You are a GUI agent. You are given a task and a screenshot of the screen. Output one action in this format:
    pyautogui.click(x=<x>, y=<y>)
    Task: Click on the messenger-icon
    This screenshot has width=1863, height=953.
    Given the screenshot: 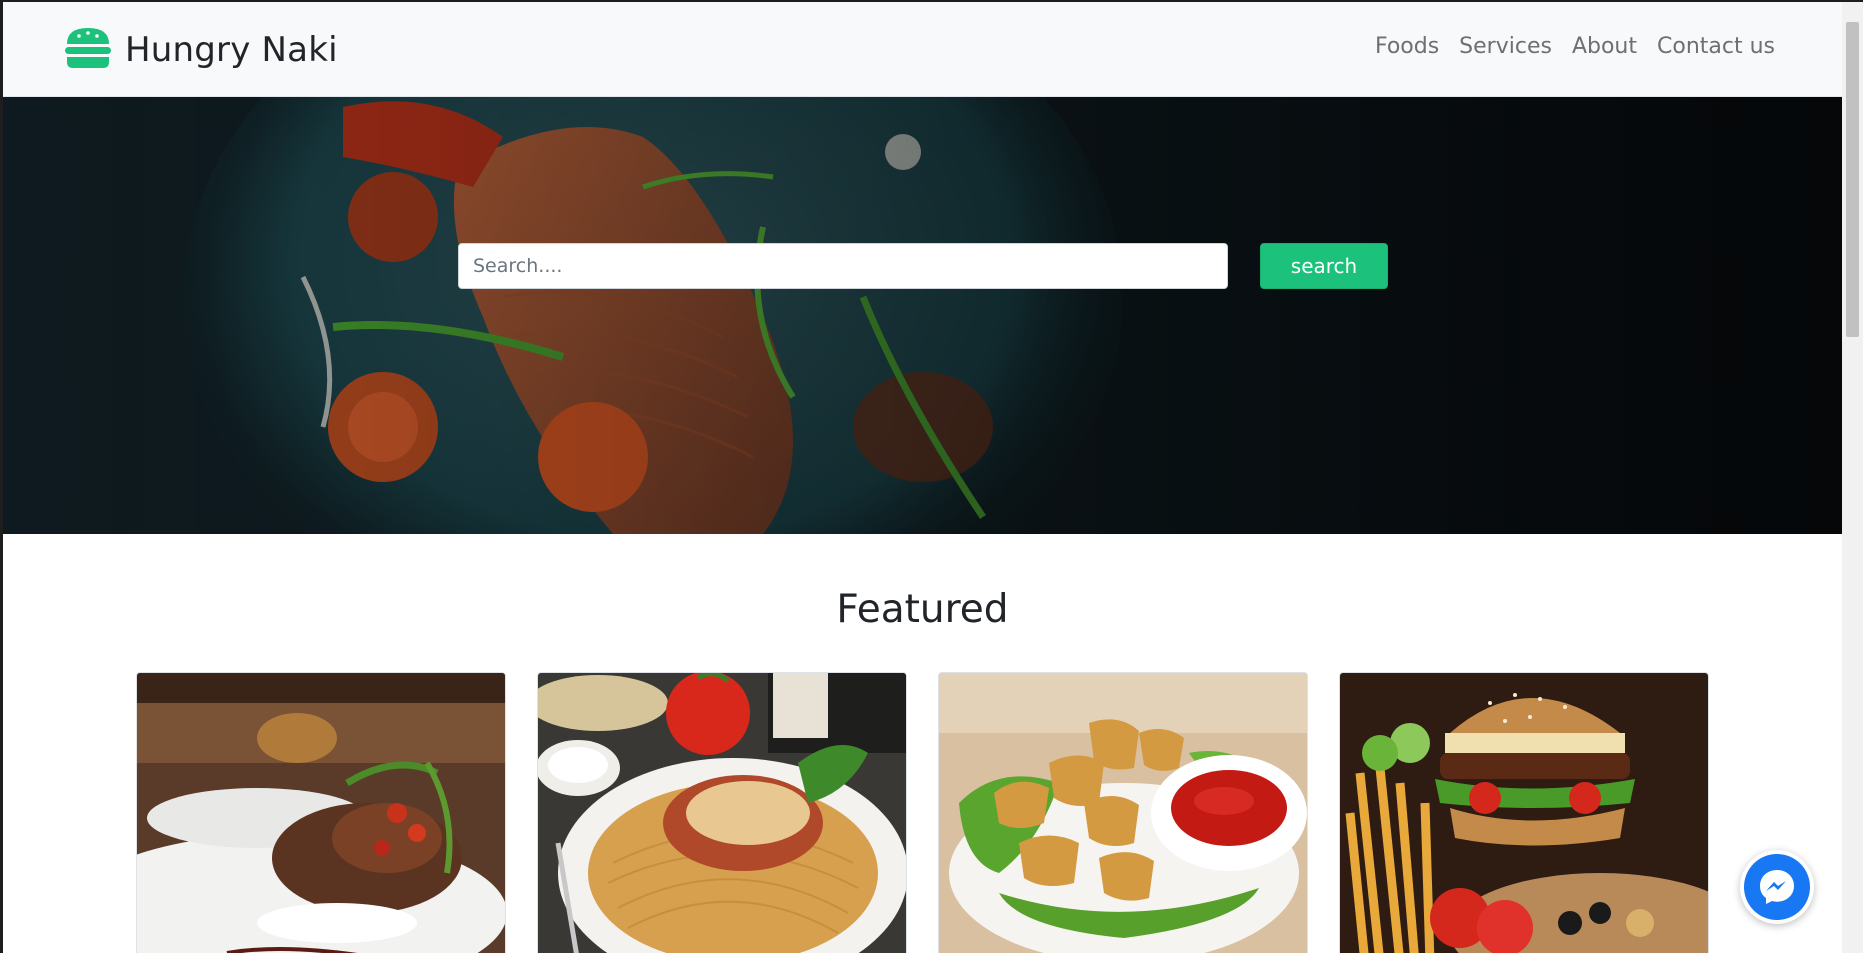 What is the action you would take?
    pyautogui.click(x=1777, y=887)
    